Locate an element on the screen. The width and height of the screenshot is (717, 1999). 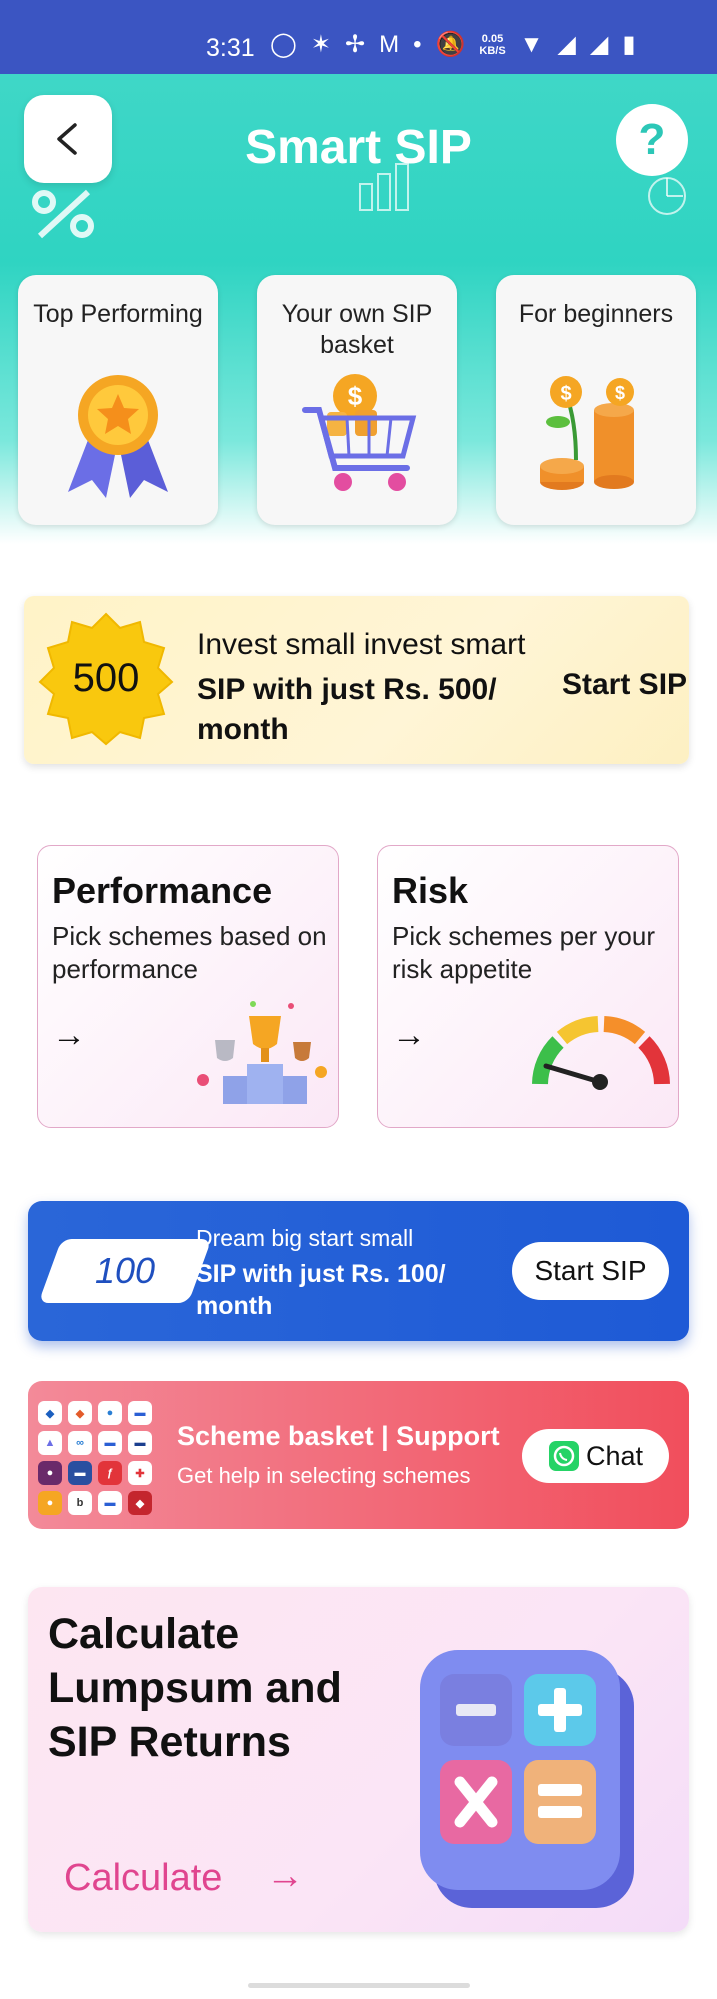
category-label: For beginners is located at coordinates (596, 314).